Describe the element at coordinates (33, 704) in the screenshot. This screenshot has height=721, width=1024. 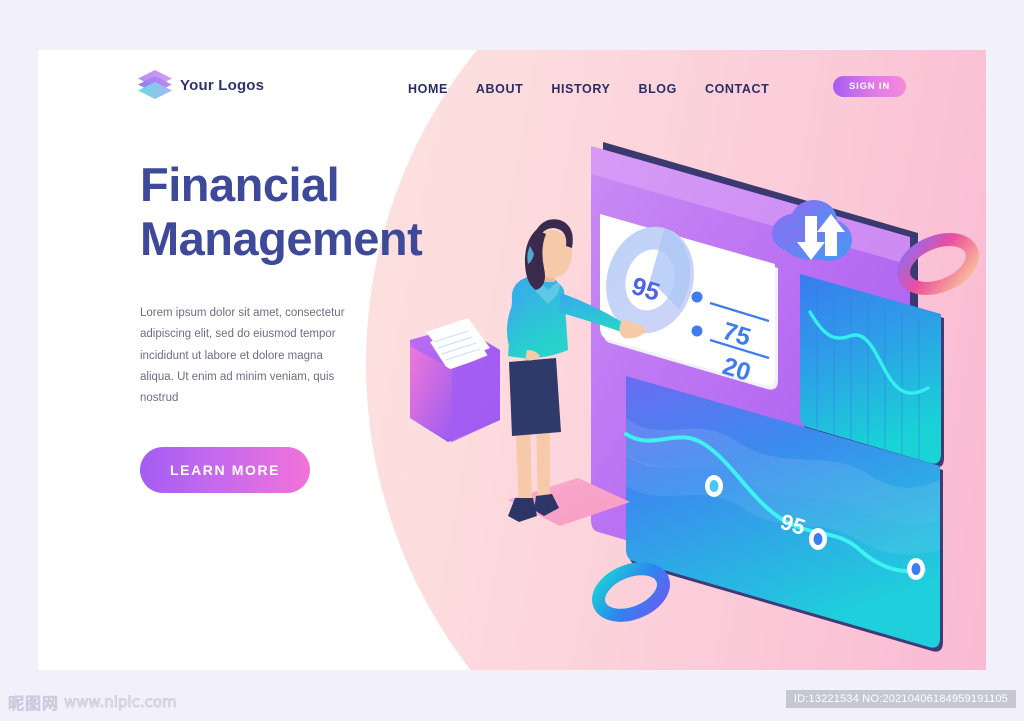
I see `watermark-cjk-text: 昵图网` at that location.